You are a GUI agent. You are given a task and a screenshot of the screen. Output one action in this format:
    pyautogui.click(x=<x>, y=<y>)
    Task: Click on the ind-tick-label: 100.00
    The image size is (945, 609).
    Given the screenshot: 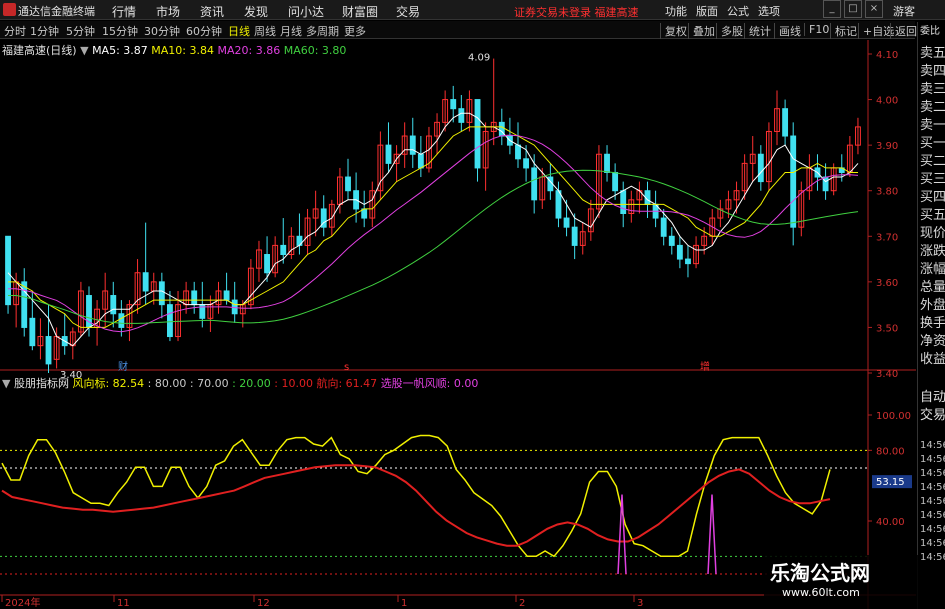 What is the action you would take?
    pyautogui.click(x=893, y=416)
    